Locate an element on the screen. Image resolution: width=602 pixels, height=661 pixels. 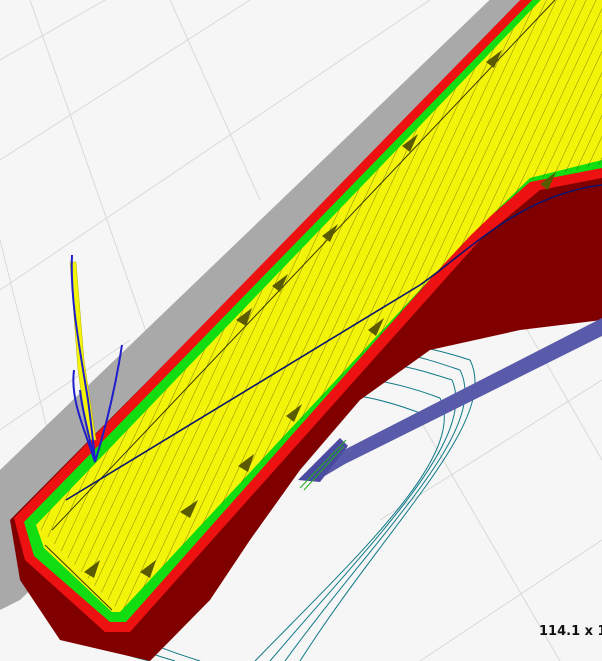
dimensions-readout: 114.1 x 1 is located at coordinates (570, 631).